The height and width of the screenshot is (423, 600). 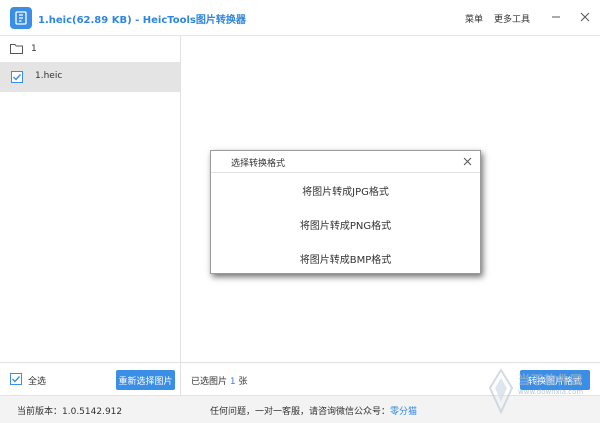 What do you see at coordinates (300, 412) in the screenshot?
I see `support-label: 任何问题，一对一客服，请咨询微信公众号：` at bounding box center [300, 412].